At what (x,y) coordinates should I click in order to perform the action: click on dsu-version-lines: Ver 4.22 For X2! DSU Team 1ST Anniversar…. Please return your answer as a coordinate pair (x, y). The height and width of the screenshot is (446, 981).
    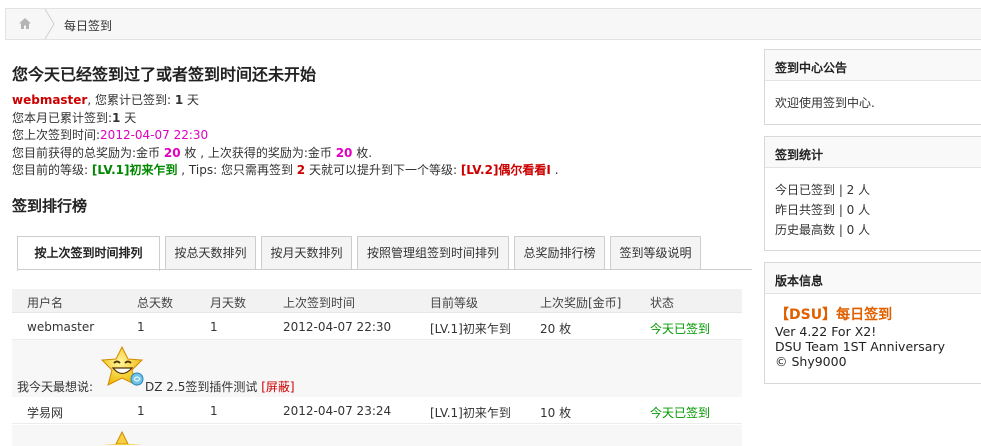
    Looking at the image, I should click on (860, 346).